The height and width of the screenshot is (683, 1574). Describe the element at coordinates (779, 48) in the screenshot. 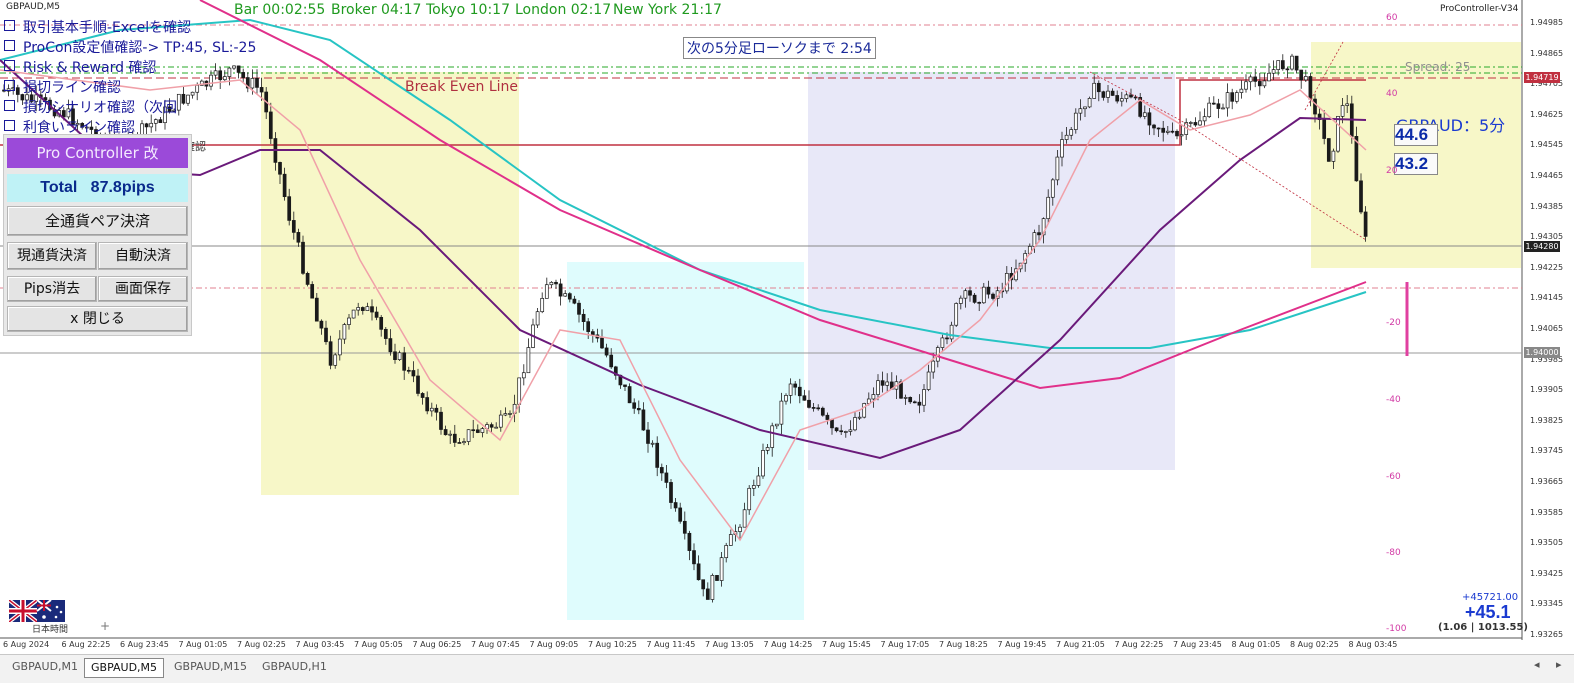

I see `candle-countdown: 次の5分足ローソクまで 2:54` at that location.